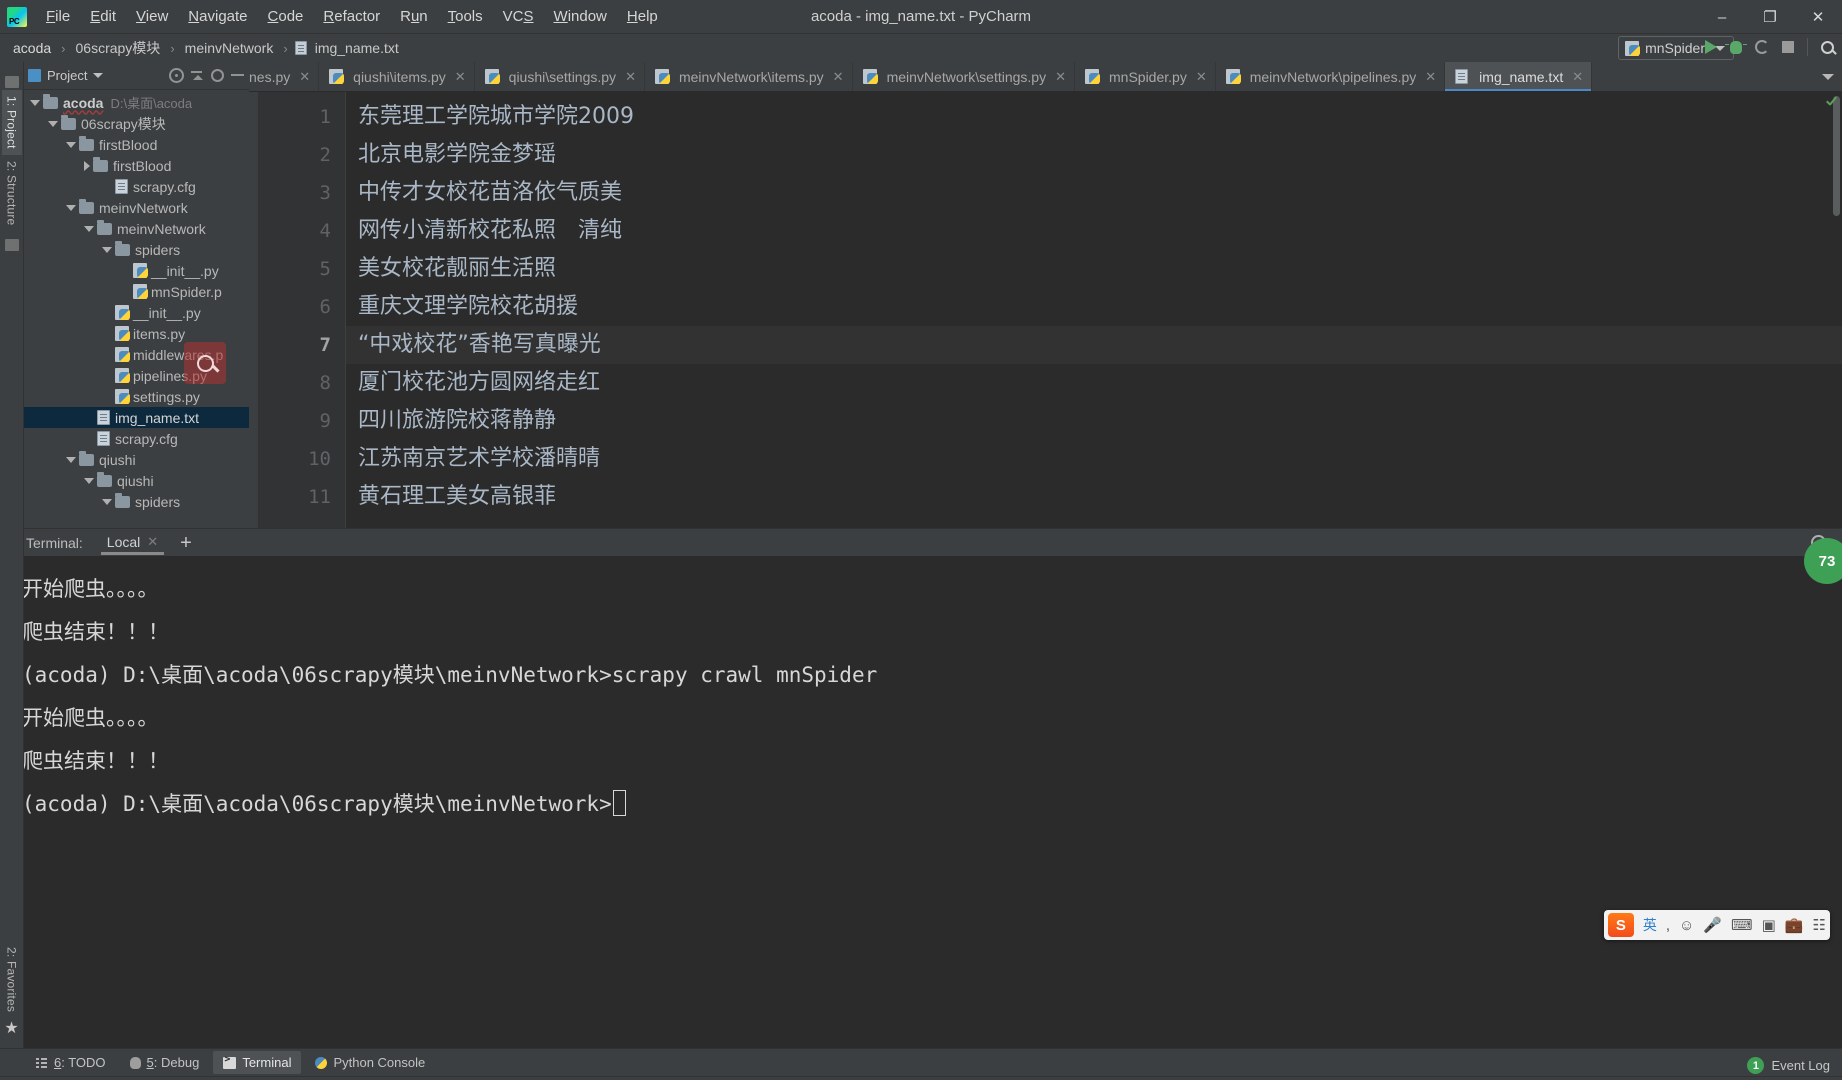 The height and width of the screenshot is (1080, 1842). Describe the element at coordinates (1762, 47) in the screenshot. I see `rerun-icon` at that location.